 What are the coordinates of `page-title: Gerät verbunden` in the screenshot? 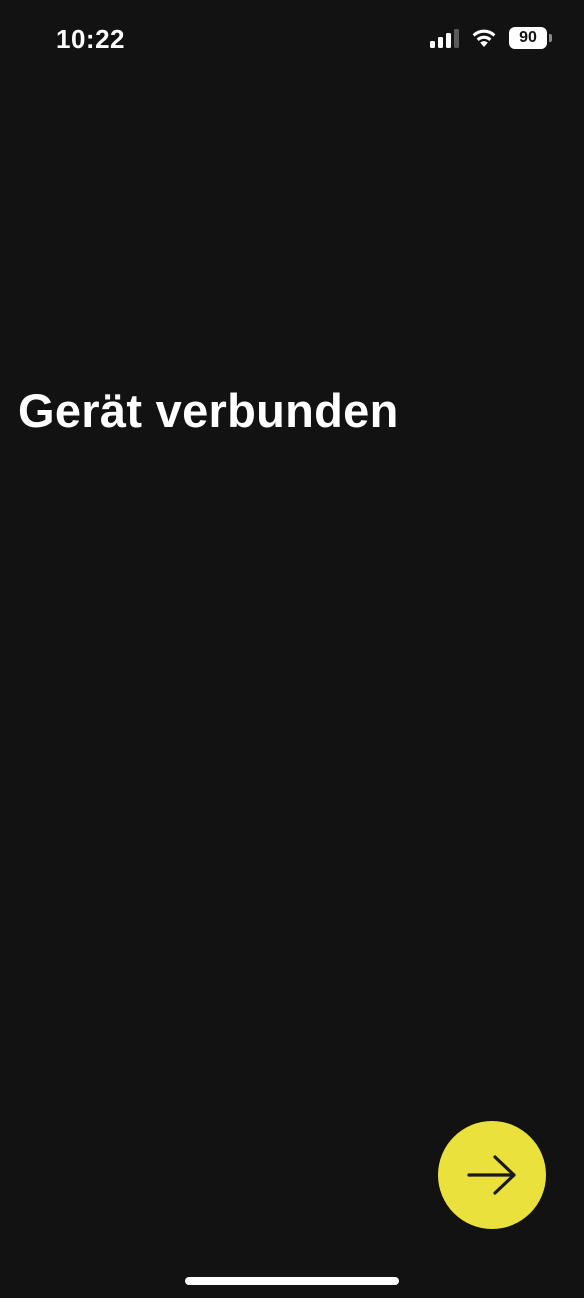 It's located at (208, 410).